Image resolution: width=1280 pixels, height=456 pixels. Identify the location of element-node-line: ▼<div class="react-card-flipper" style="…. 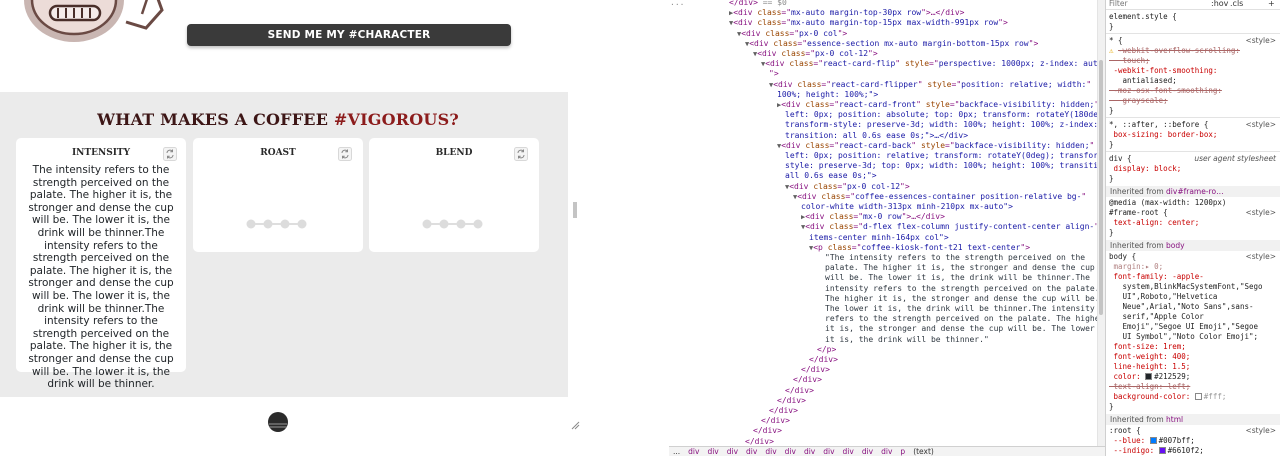
(930, 85).